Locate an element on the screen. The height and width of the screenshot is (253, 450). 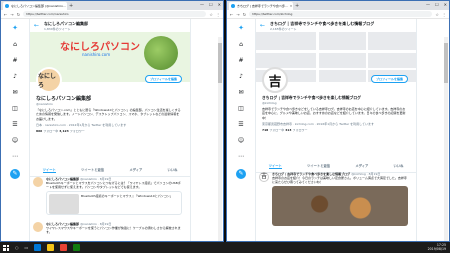
system-tray: 17:25 2019/08/19 is located at coordinates (437, 247).